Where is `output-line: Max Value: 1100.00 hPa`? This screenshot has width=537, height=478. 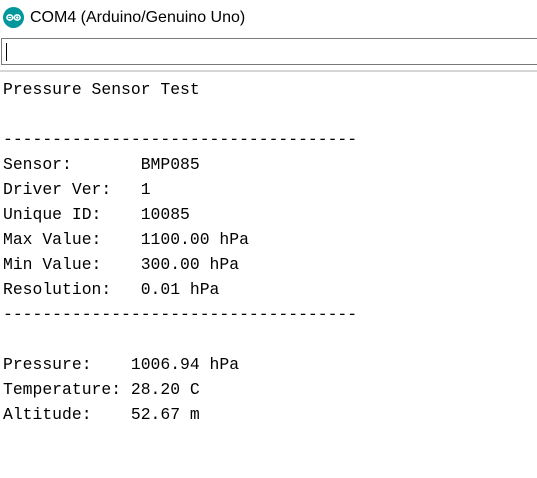 output-line: Max Value: 1100.00 hPa is located at coordinates (126, 239).